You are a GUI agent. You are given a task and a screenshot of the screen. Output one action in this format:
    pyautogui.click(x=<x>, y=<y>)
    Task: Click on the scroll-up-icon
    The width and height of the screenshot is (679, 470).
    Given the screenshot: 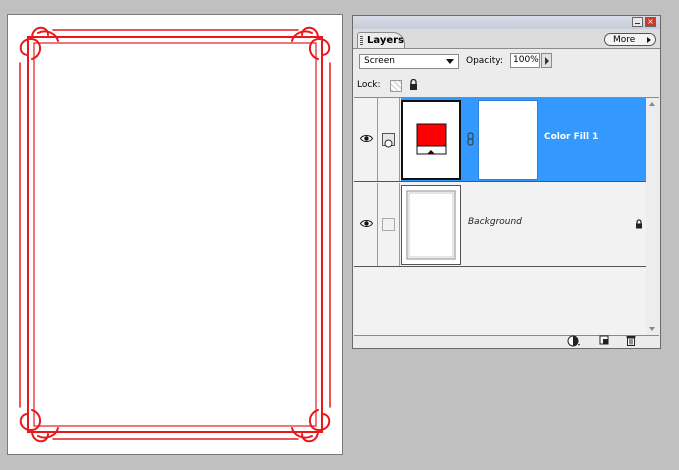 What is the action you would take?
    pyautogui.click(x=652, y=104)
    